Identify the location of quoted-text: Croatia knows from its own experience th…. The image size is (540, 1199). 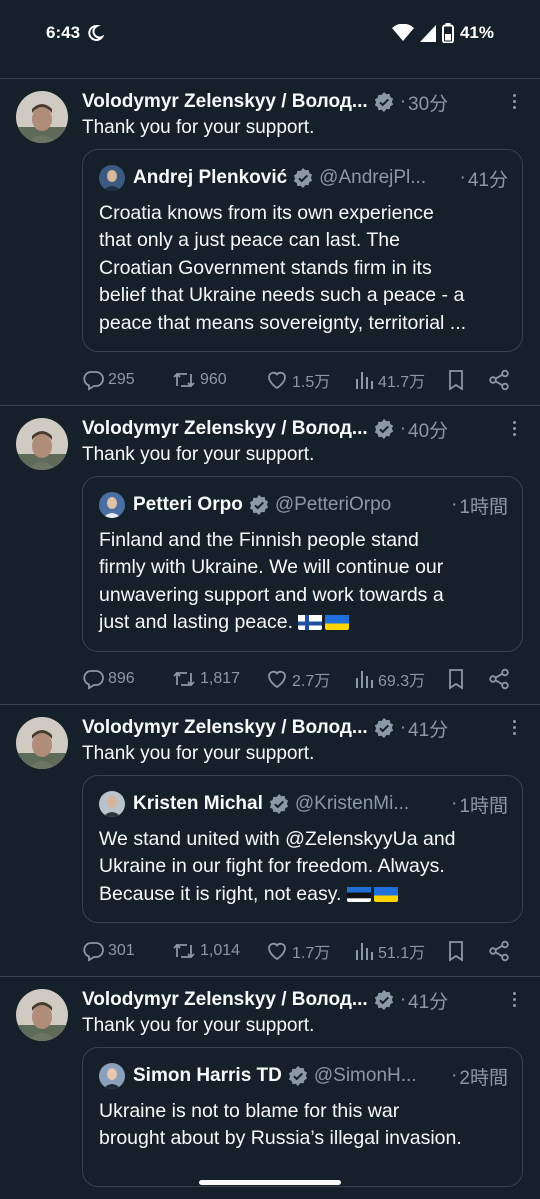
(303, 268).